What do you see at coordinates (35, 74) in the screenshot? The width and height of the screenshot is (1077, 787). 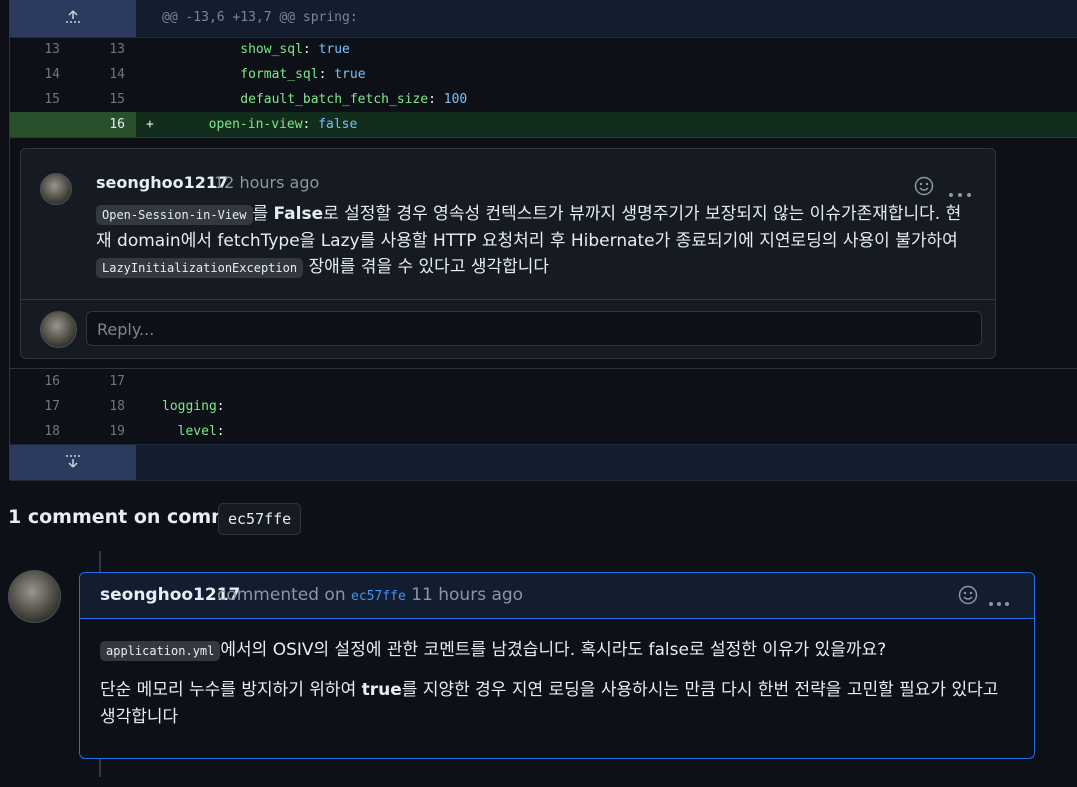 I see `old-line-number: 14` at bounding box center [35, 74].